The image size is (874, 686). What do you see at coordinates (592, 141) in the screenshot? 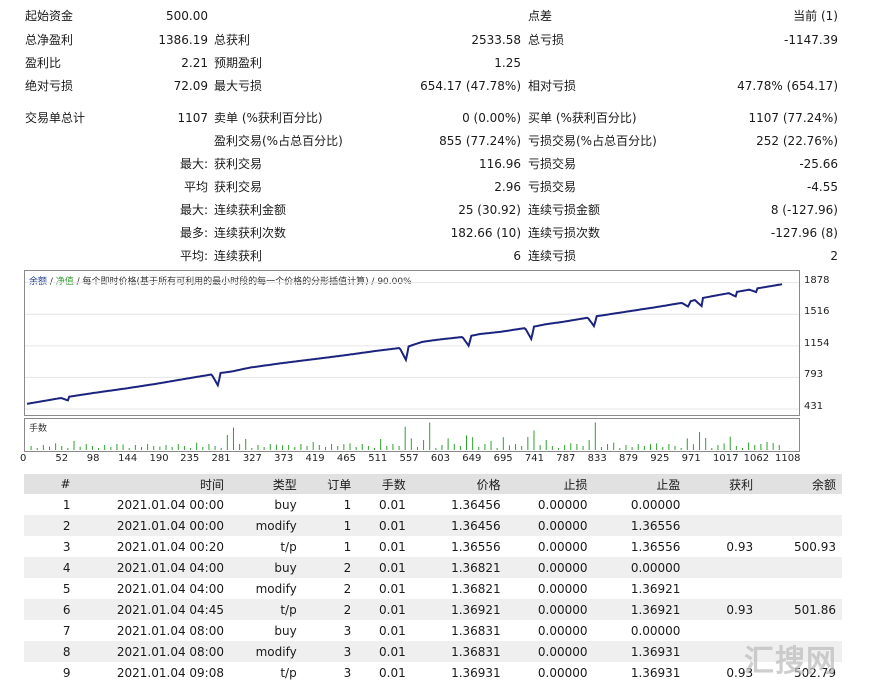
I see `label-loss-trades: 亏损交易(%占总百分比)` at bounding box center [592, 141].